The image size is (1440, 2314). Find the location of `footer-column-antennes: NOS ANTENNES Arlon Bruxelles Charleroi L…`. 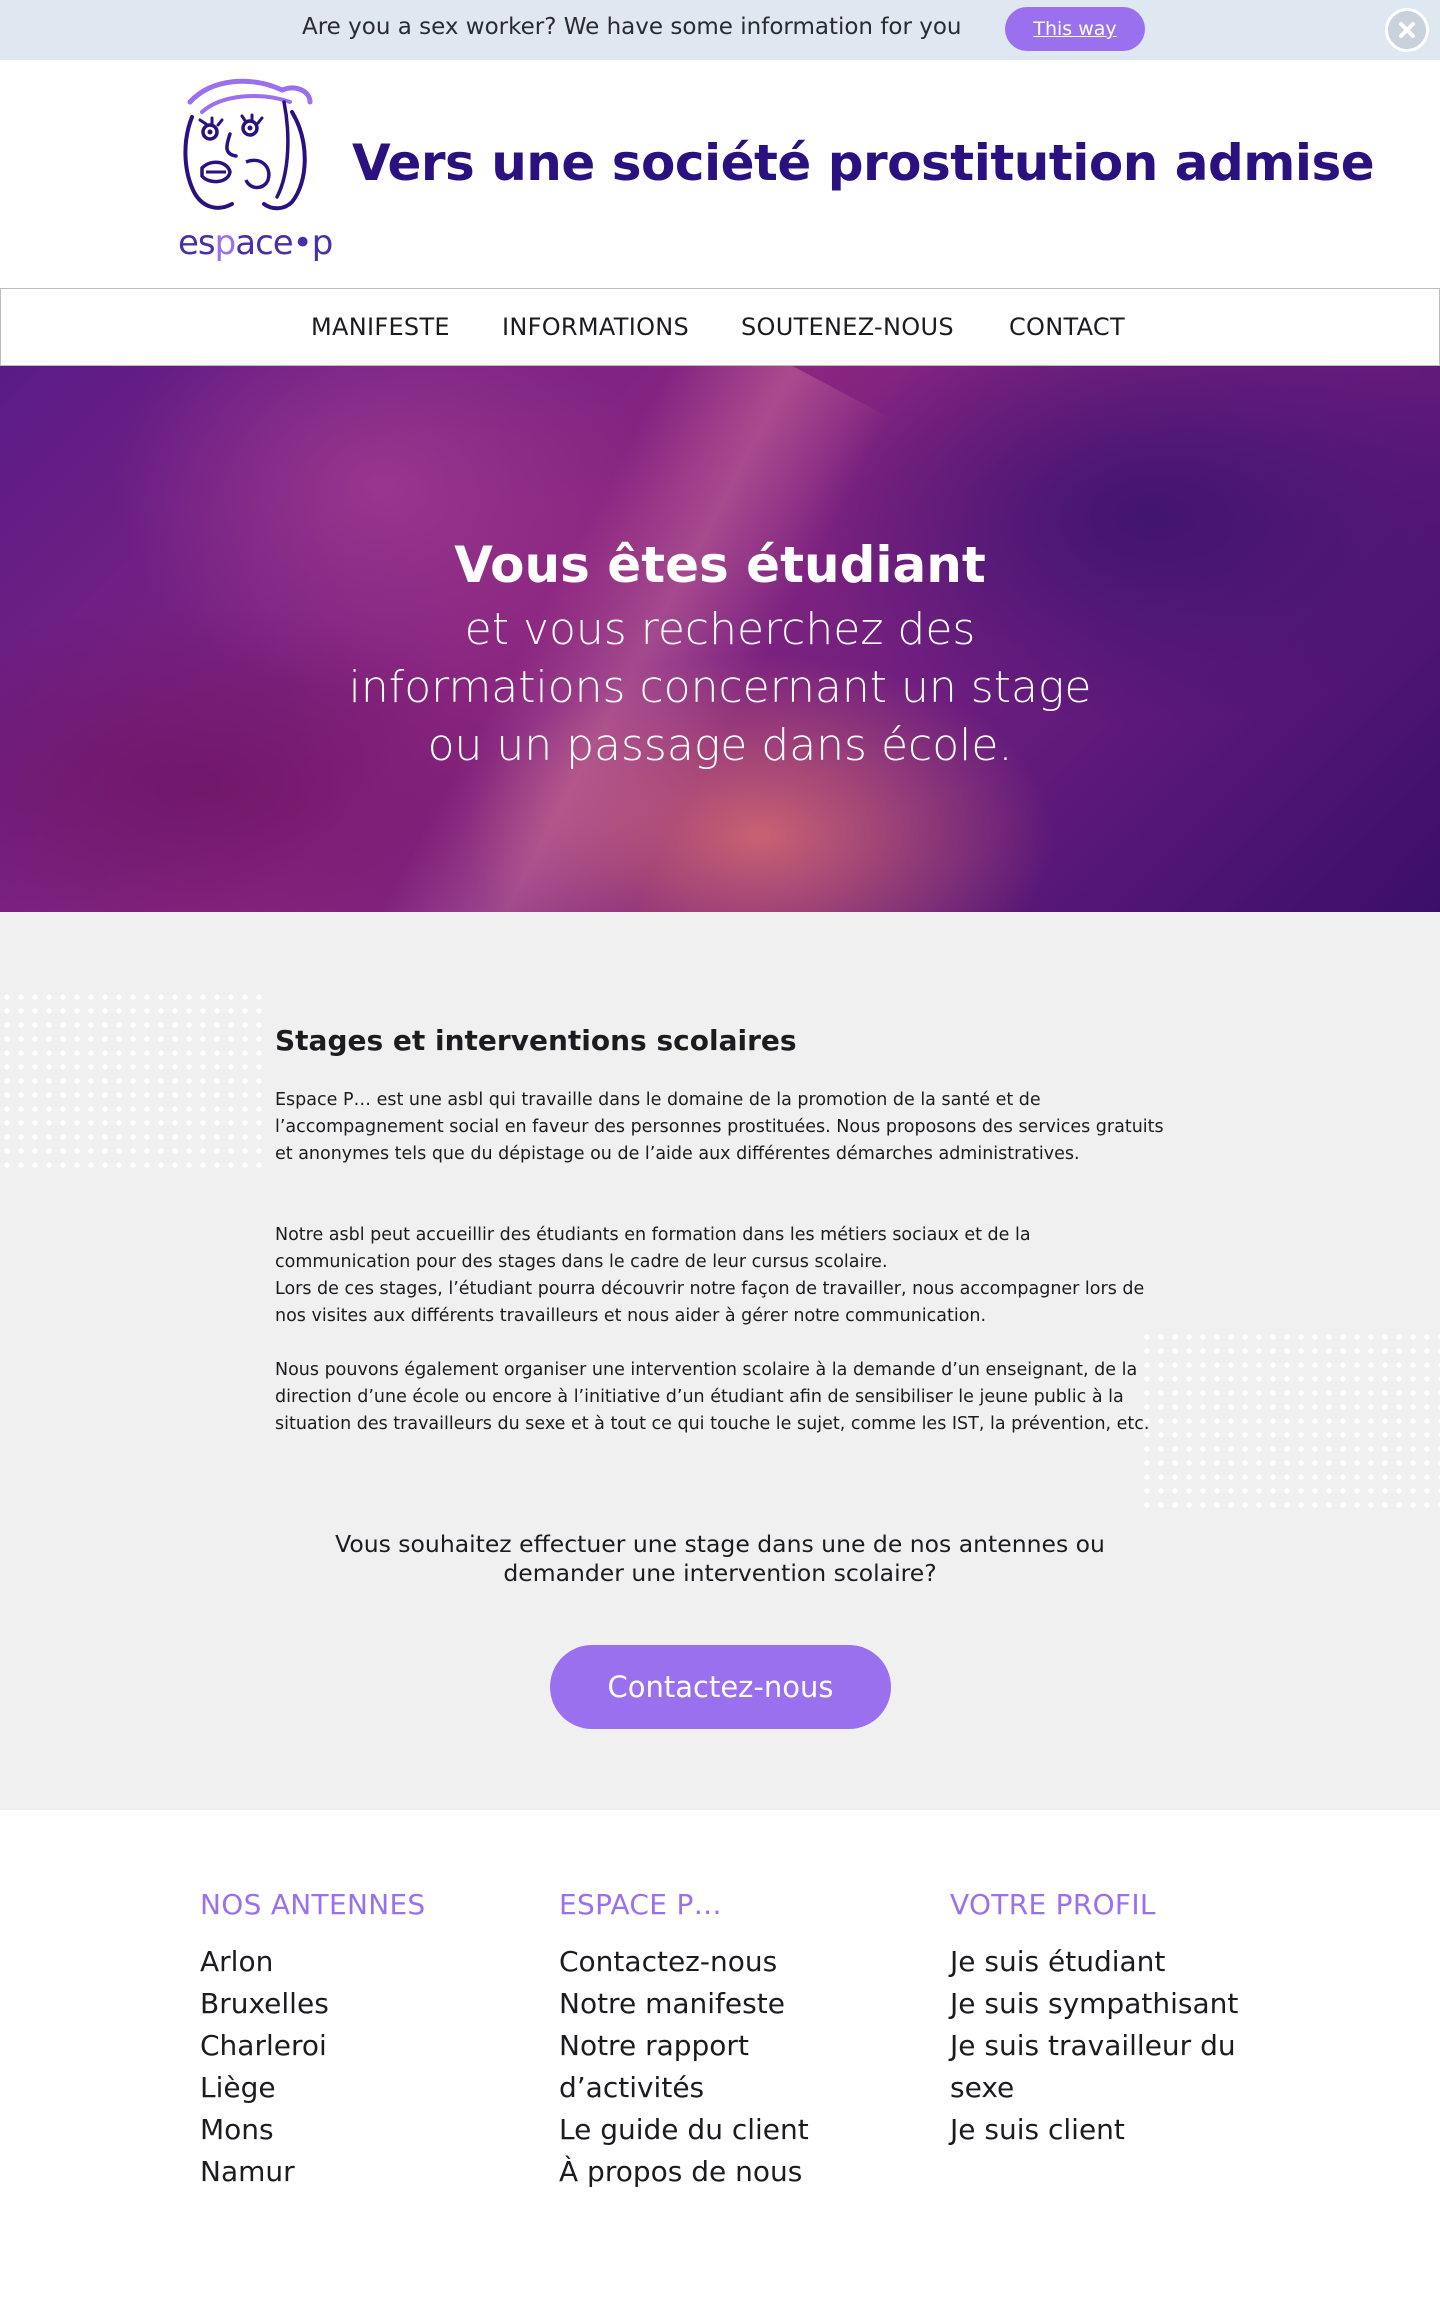

footer-column-antennes: NOS ANTENNES Arlon Bruxelles Charleroi L… is located at coordinates (313, 2040).